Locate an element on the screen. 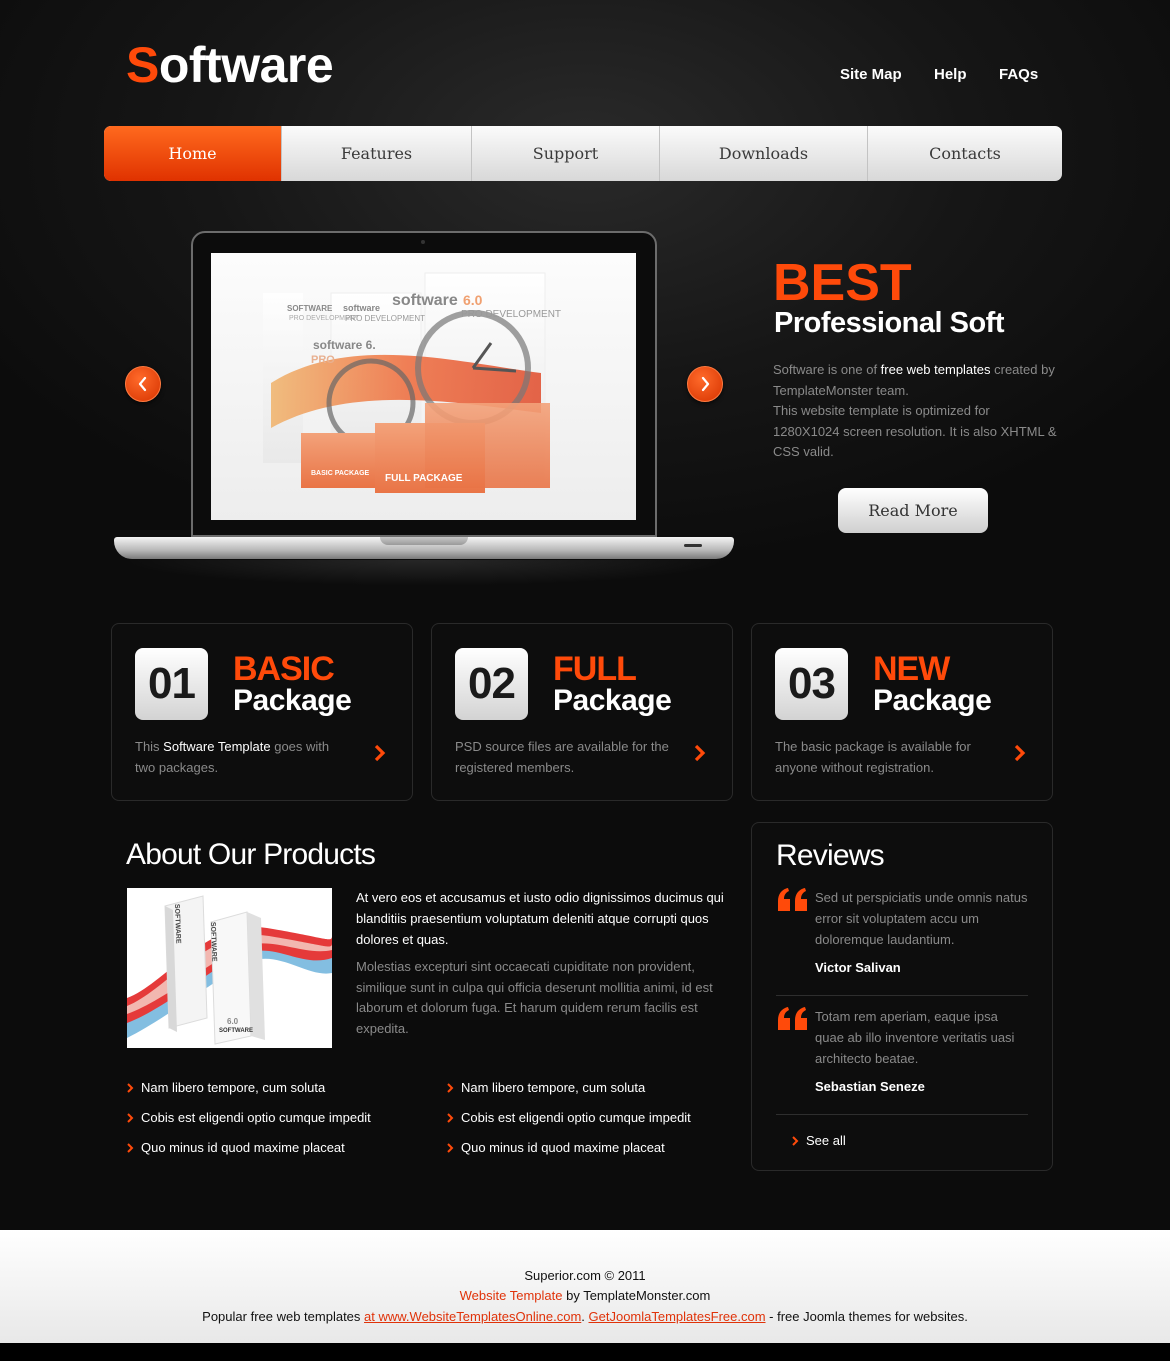 The height and width of the screenshot is (1361, 1170). slider-prev-button is located at coordinates (143, 384).